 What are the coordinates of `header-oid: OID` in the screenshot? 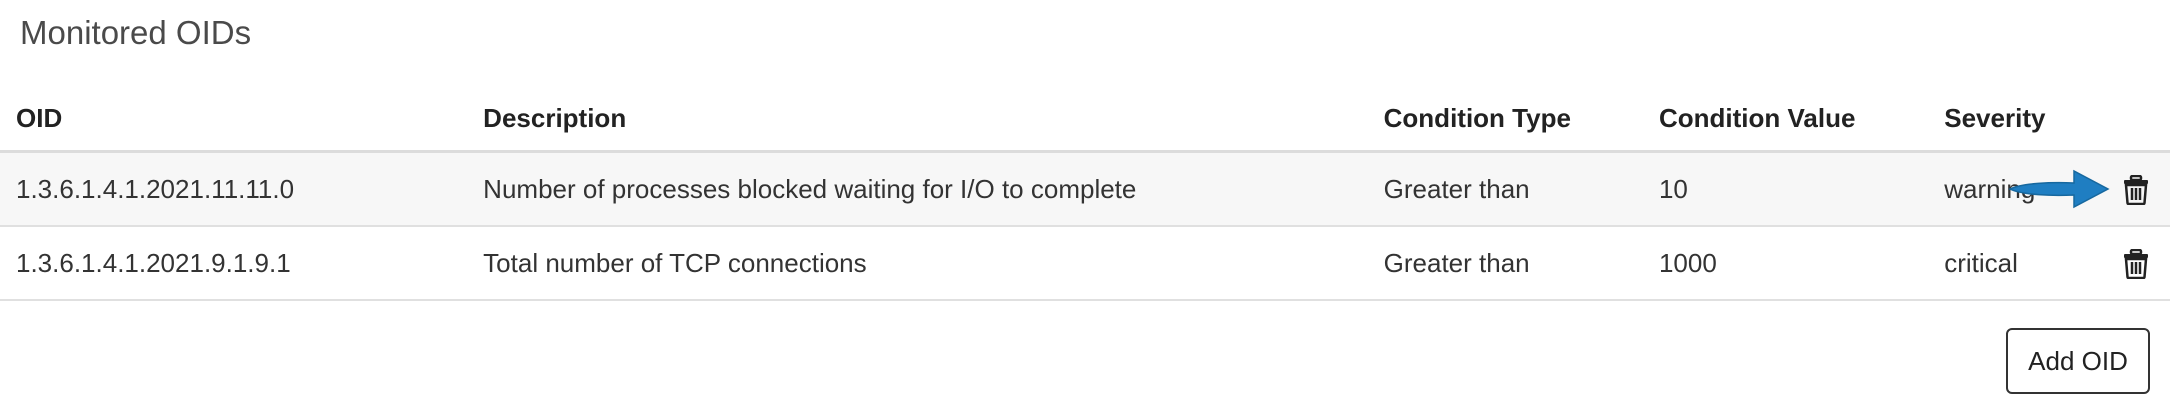 It's located at (234, 119).